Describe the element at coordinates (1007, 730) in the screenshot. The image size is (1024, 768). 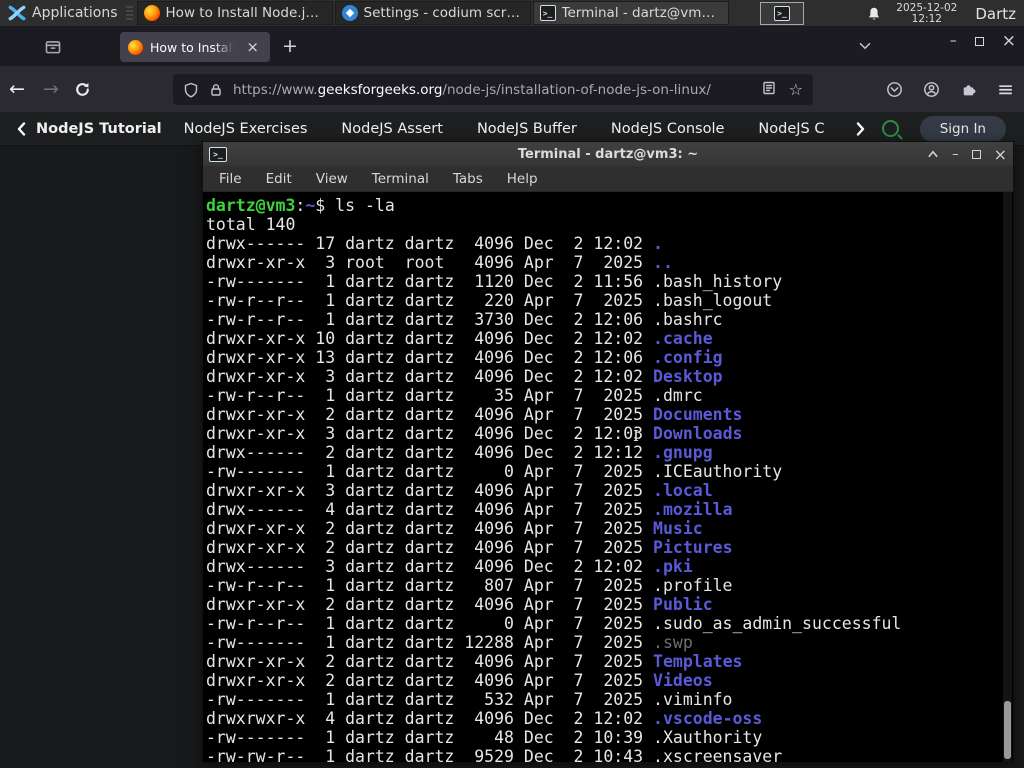
I see `scrollbar-thumb` at that location.